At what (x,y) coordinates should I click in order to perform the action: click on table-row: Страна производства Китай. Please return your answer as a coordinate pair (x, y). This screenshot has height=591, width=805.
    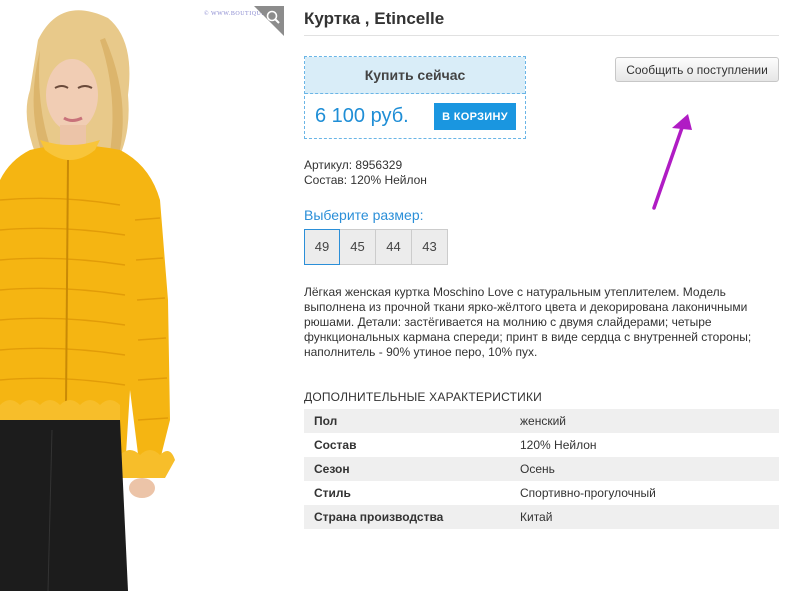
    Looking at the image, I should click on (541, 517).